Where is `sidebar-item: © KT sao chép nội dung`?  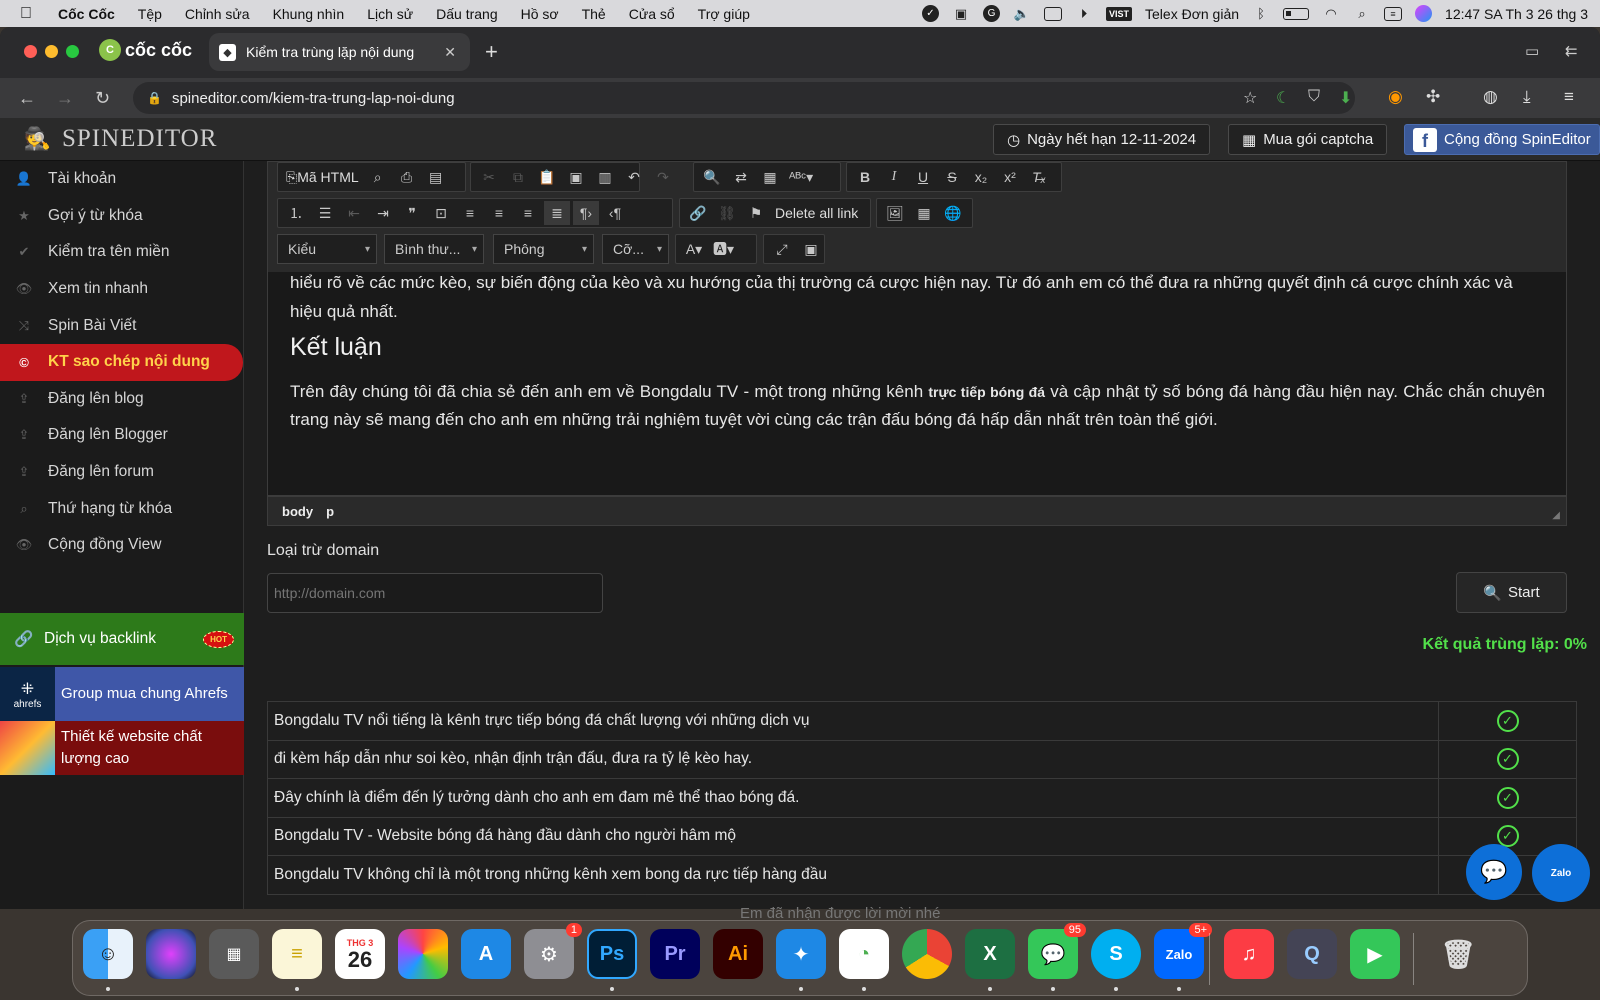 sidebar-item: © KT sao chép nội dung is located at coordinates (121, 362).